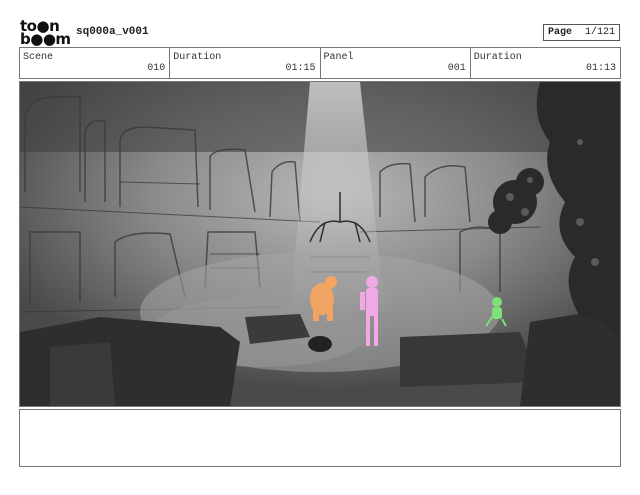 This screenshot has height=495, width=640. What do you see at coordinates (95, 63) in the screenshot?
I see `scene-cell: Scene 010` at bounding box center [95, 63].